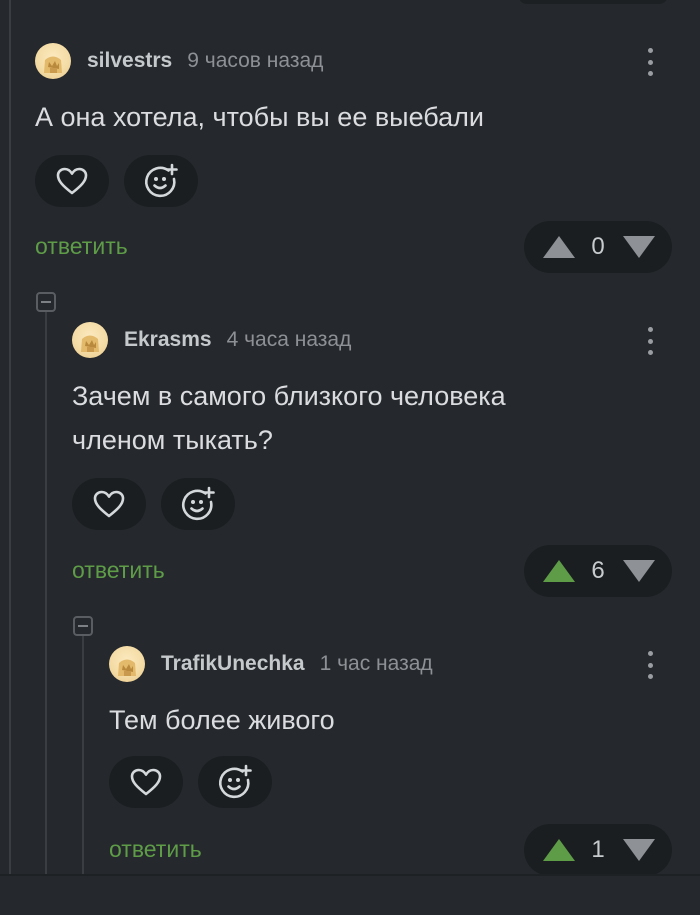 The height and width of the screenshot is (915, 700). Describe the element at coordinates (350, 895) in the screenshot. I see `footer-area` at that location.